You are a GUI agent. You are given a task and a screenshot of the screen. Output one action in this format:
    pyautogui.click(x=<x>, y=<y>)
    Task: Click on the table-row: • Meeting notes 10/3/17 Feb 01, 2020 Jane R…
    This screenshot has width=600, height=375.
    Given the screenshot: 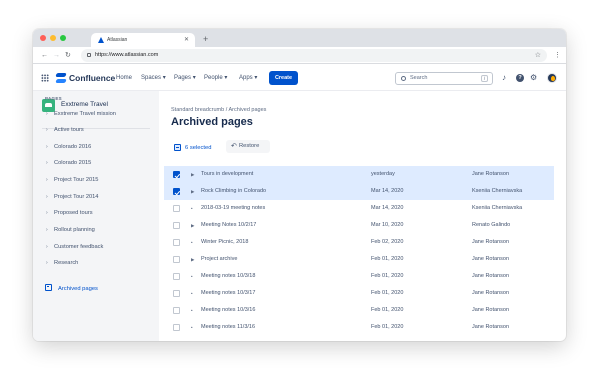 What is the action you would take?
    pyautogui.click(x=359, y=293)
    